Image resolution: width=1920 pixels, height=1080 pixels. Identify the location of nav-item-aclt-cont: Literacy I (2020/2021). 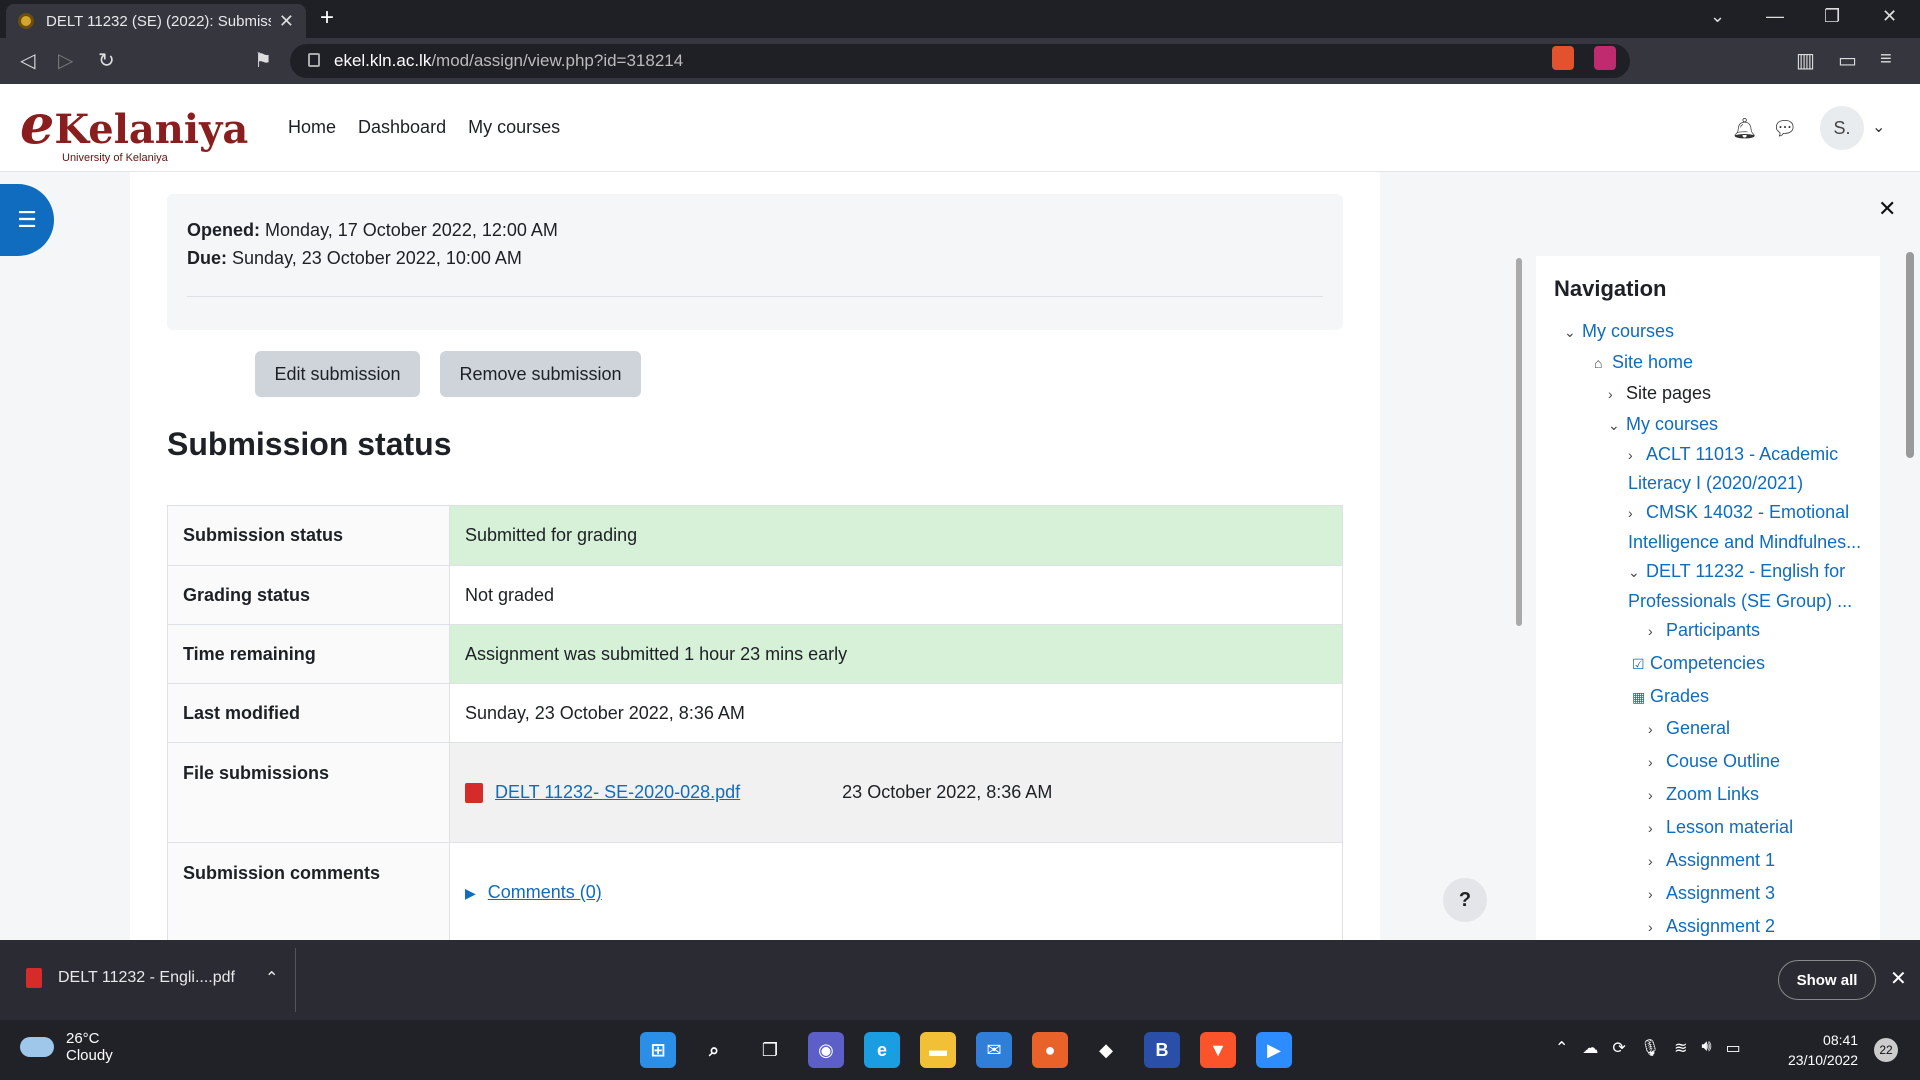
(1708, 483).